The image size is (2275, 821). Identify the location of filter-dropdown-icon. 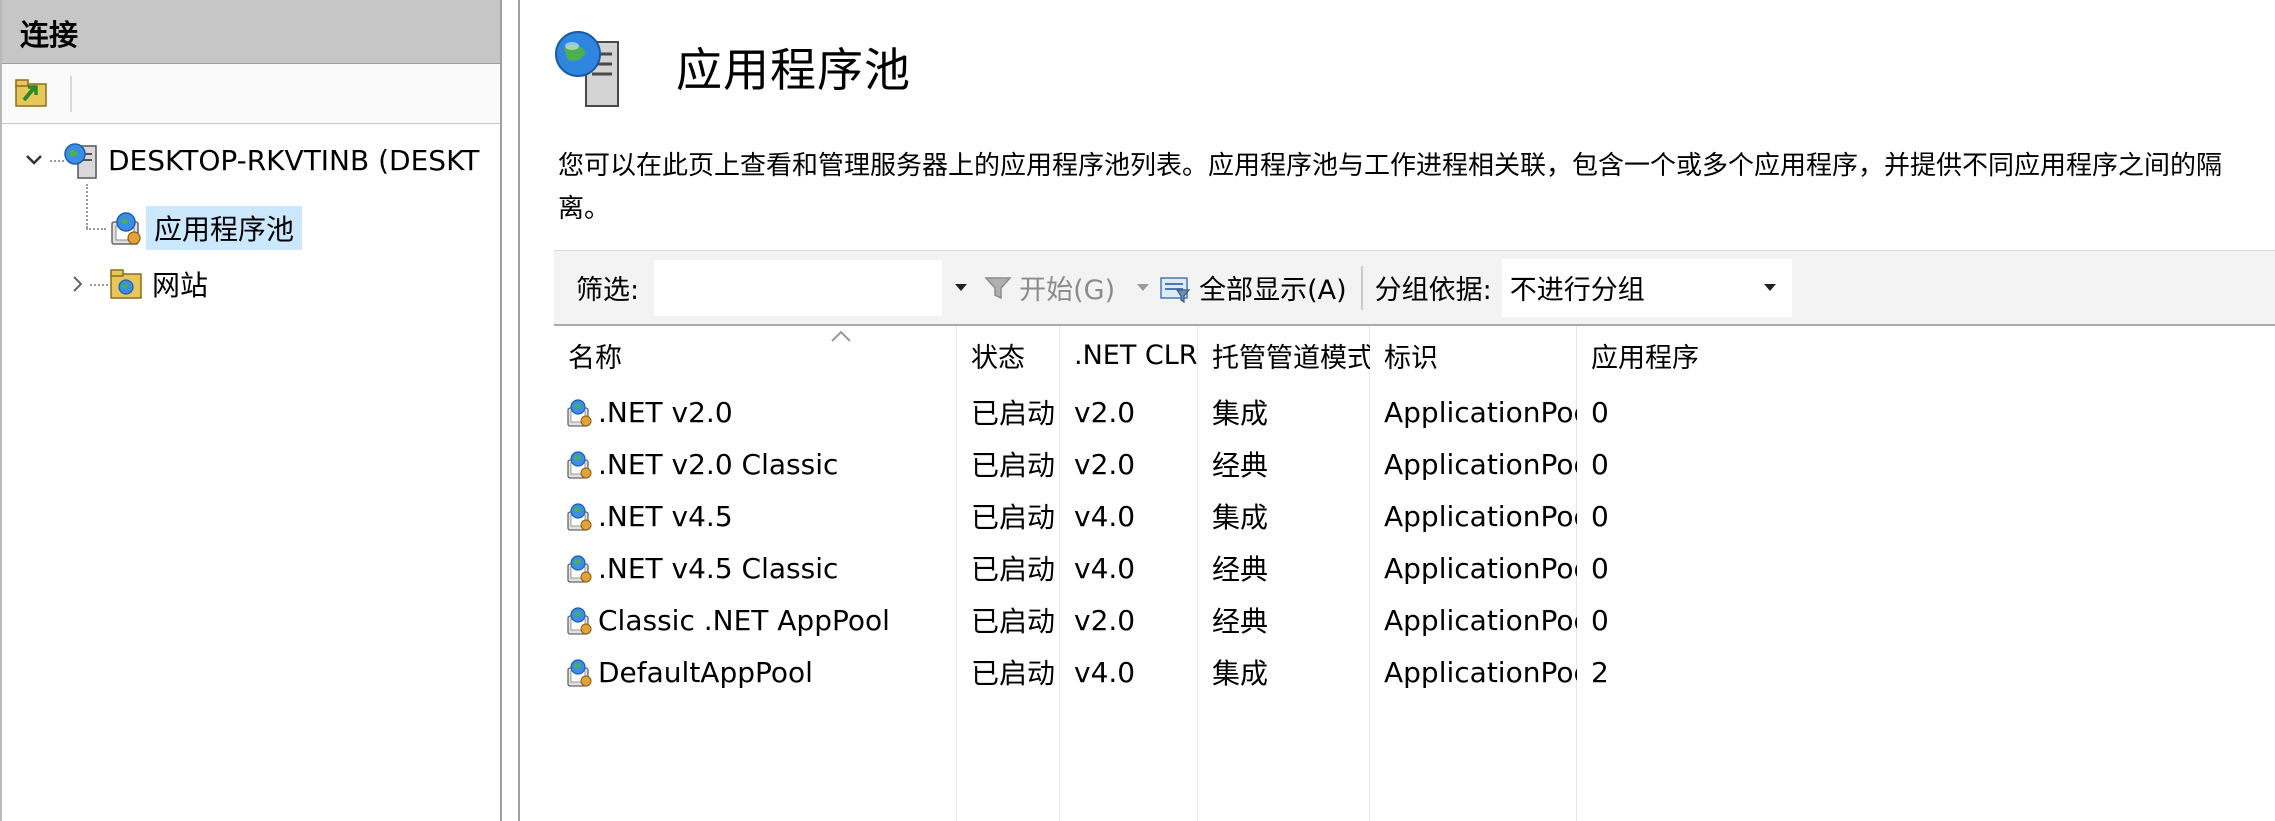
(961, 287).